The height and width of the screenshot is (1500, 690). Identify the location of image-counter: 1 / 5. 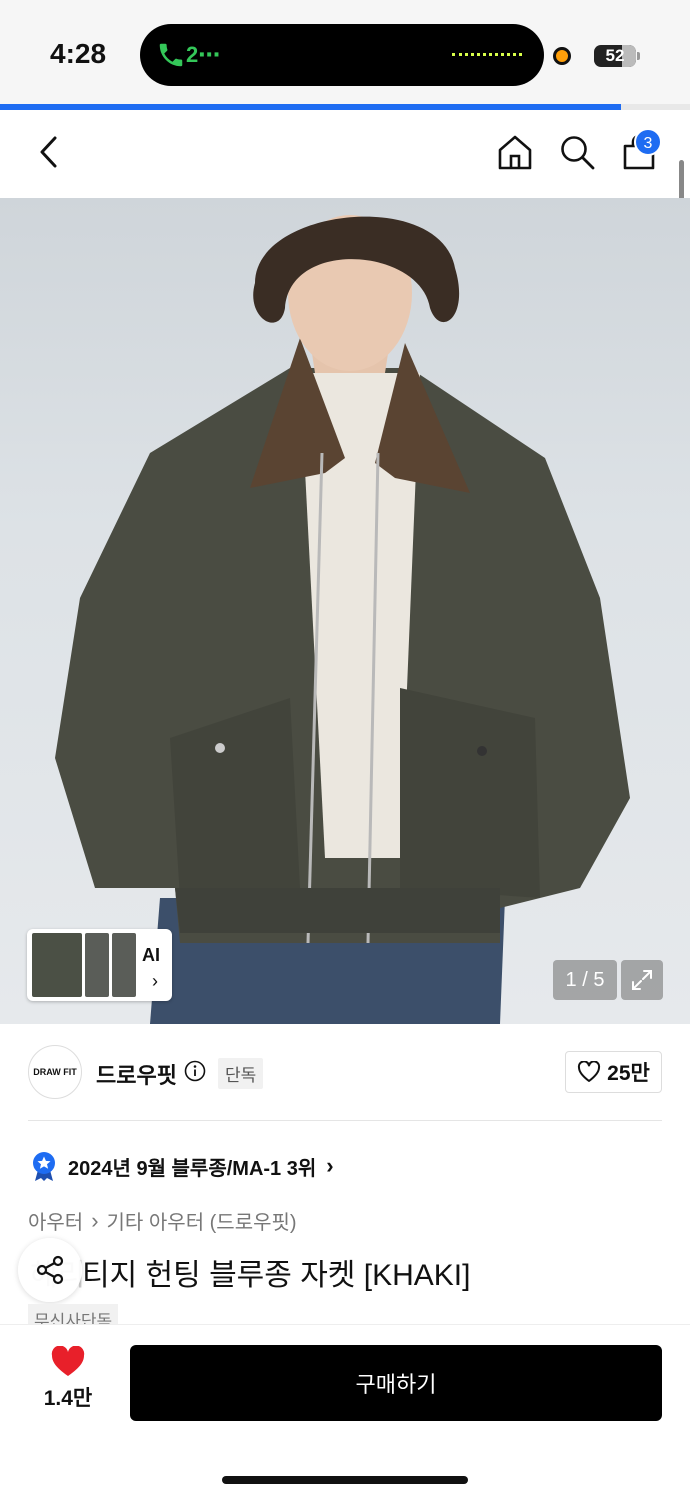
(585, 980).